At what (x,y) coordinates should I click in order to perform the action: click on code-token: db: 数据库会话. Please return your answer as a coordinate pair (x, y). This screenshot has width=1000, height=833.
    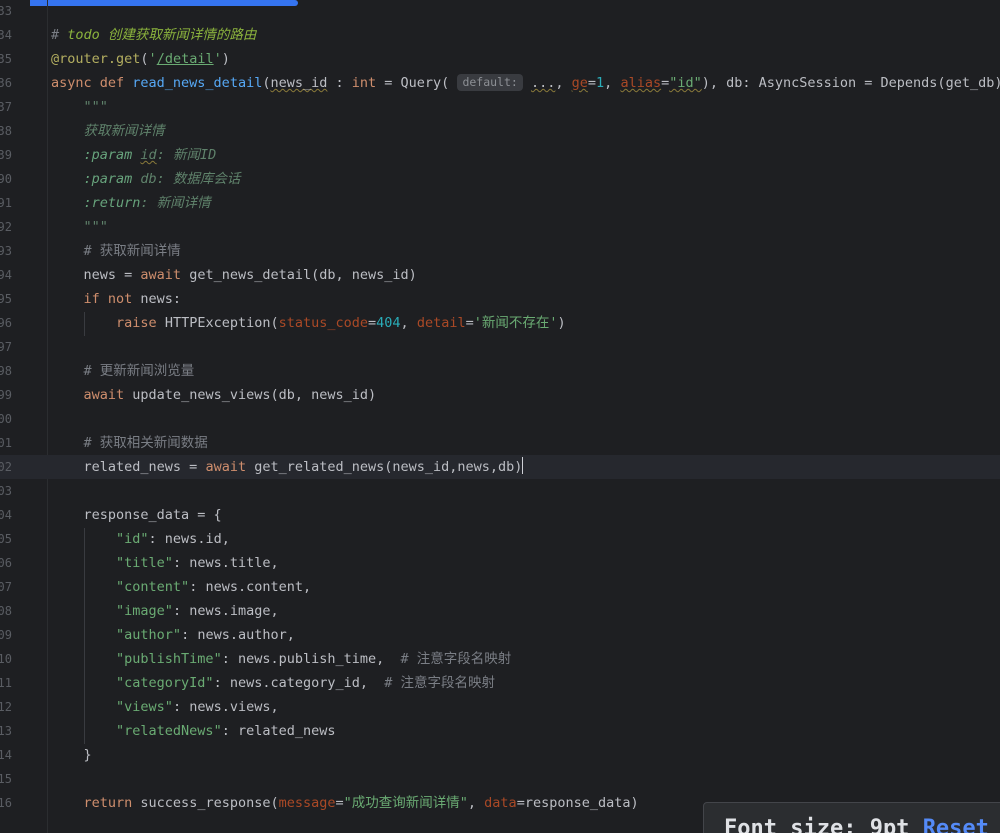
    Looking at the image, I should click on (190, 179).